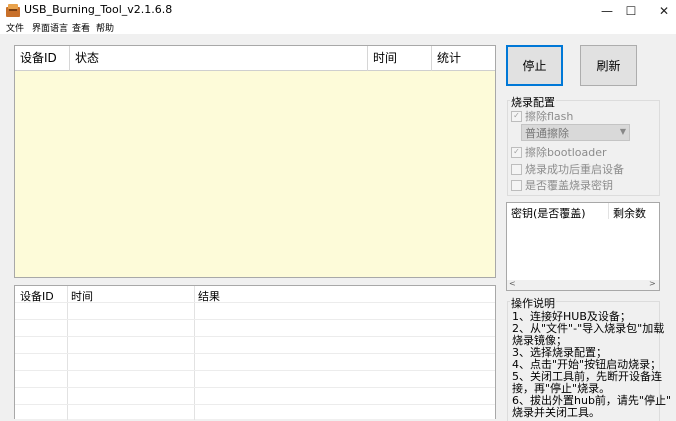  What do you see at coordinates (587, 376) in the screenshot?
I see `instruction-line: 5、关闭工具前，先断开设备连` at bounding box center [587, 376].